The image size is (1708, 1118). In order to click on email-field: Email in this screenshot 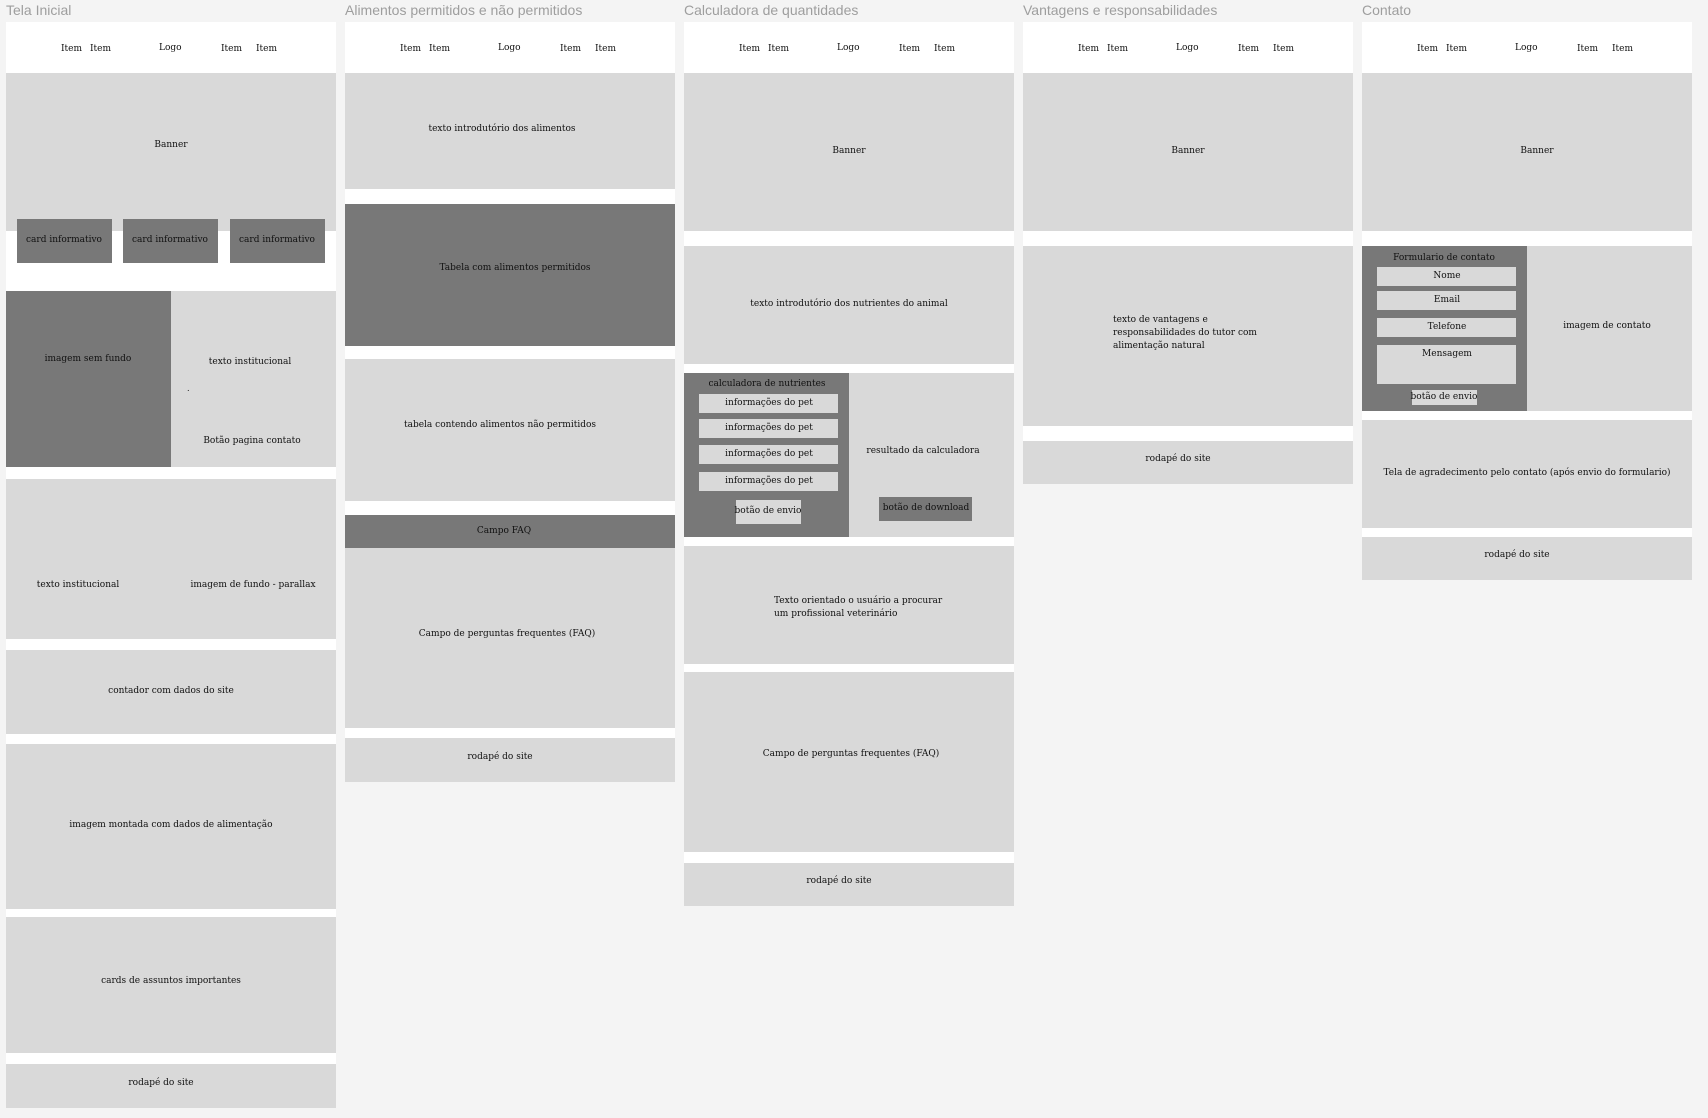, I will do `click(1446, 300)`.